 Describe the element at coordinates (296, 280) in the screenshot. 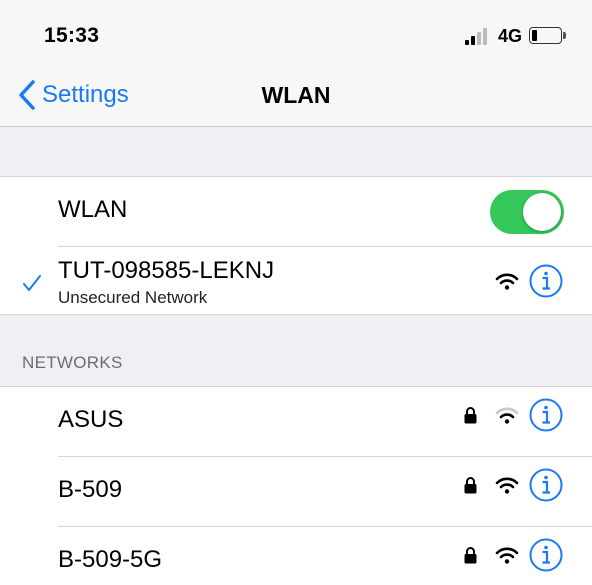

I see `connected-network-row: TUT-098585-LEKNJ Unsecured Network` at that location.